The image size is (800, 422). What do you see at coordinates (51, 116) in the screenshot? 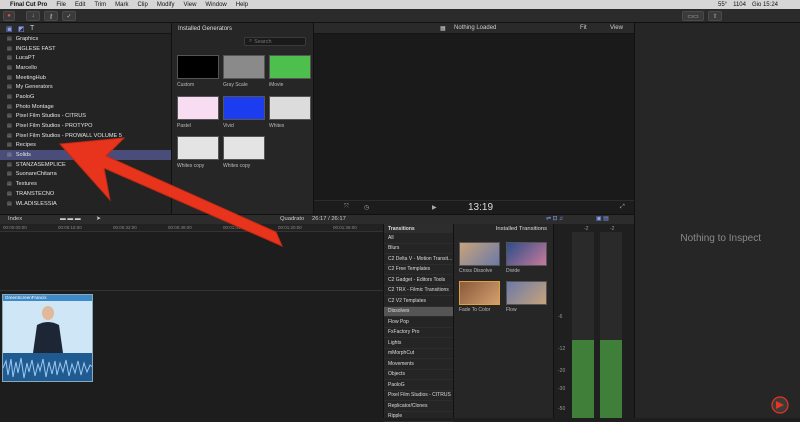
I see `library-item-label: Pixel Film Studios - CITRUS` at bounding box center [51, 116].